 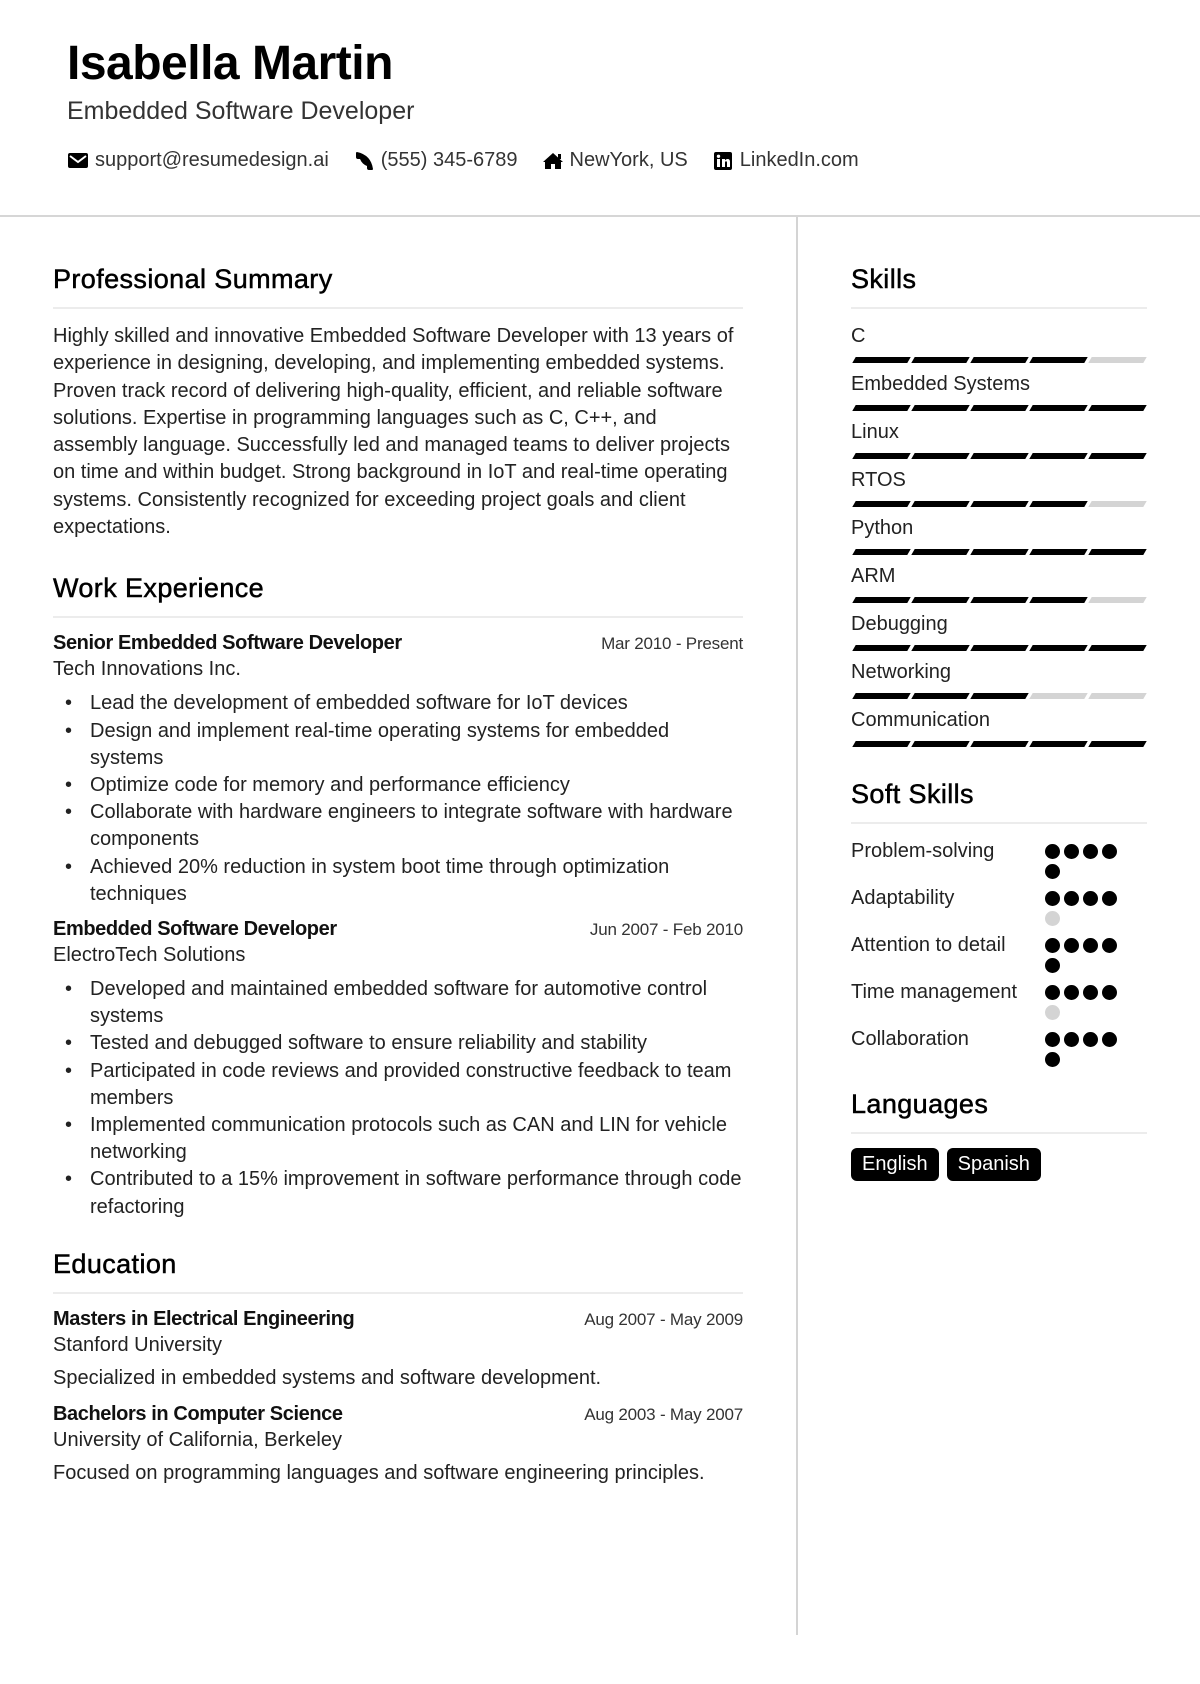 I want to click on skill-item: Debugging, so click(x=999, y=631).